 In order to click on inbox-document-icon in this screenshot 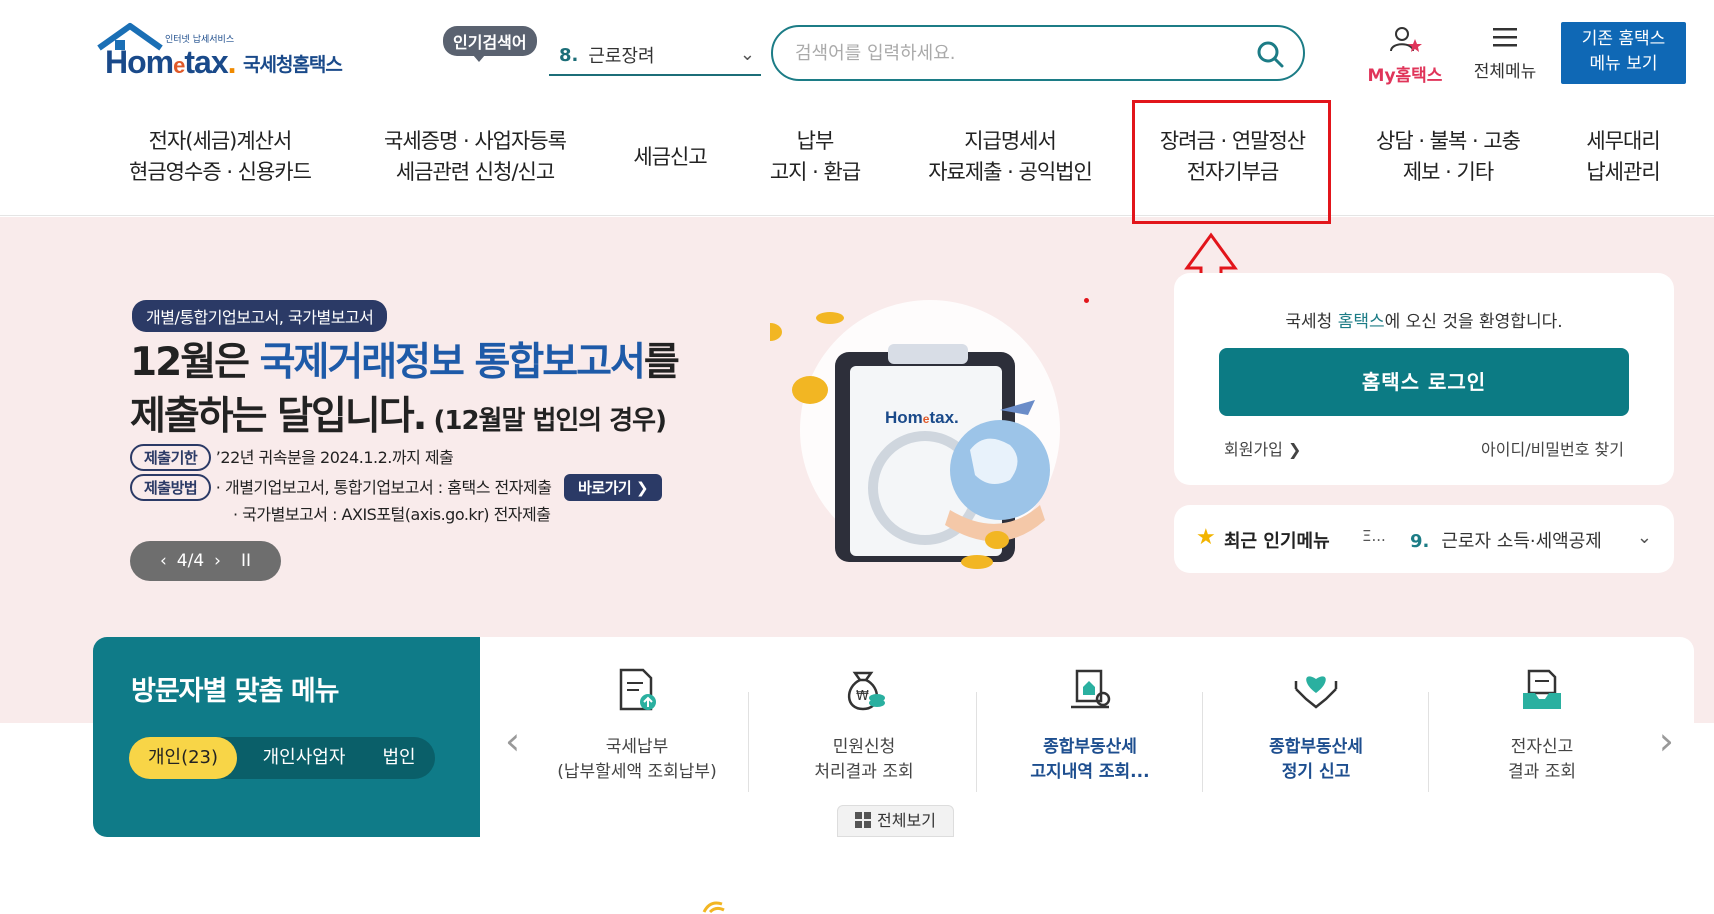, I will do `click(1542, 689)`.